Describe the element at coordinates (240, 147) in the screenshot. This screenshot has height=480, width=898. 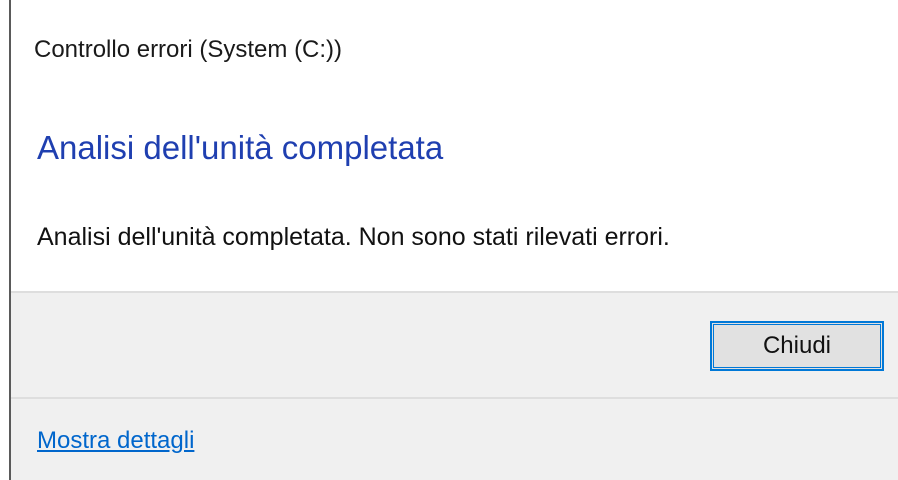
I see `result-heading: Analisi dell'unità completata` at that location.